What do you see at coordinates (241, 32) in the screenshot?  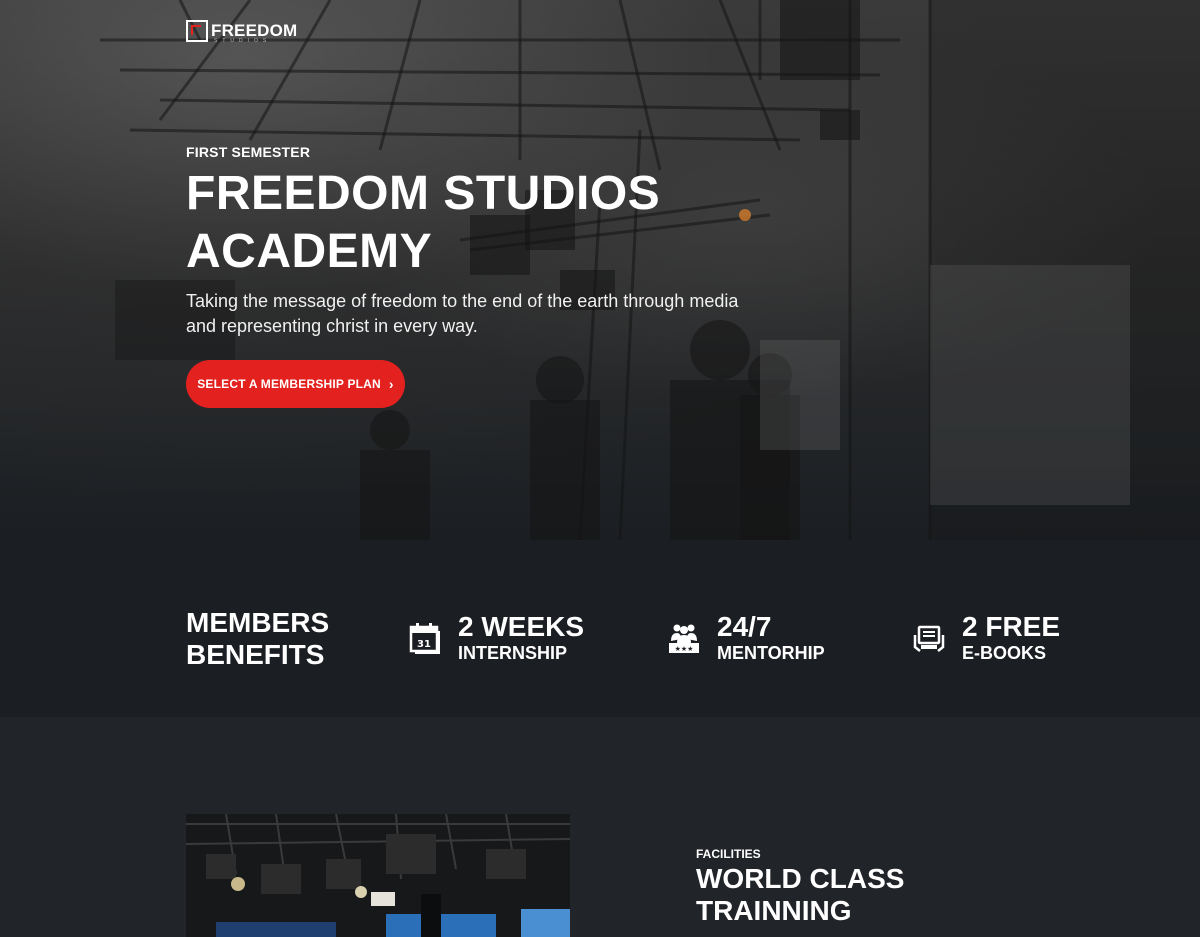 I see `brand-logo: FREEDOM STUDIOS` at bounding box center [241, 32].